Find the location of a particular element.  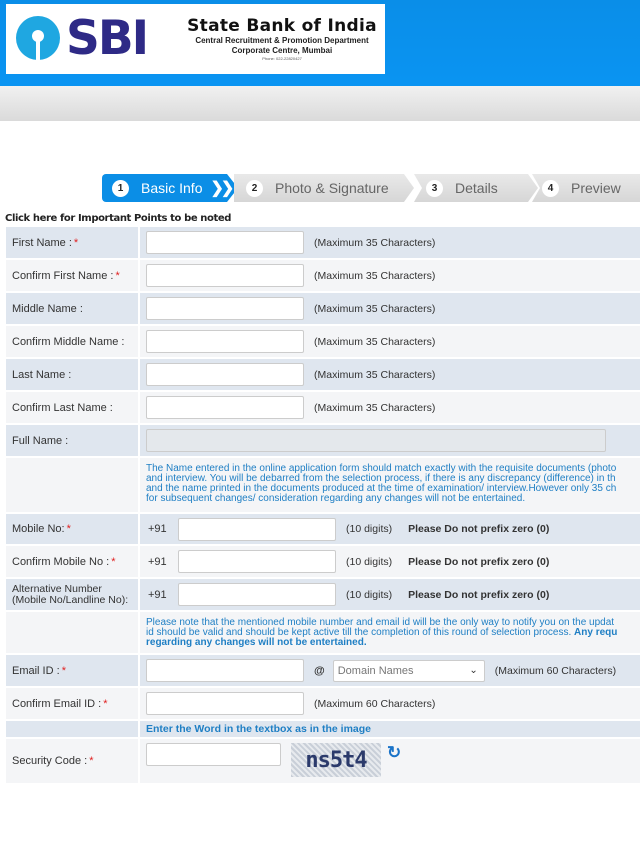

step-label: Basic Info is located at coordinates (172, 188).